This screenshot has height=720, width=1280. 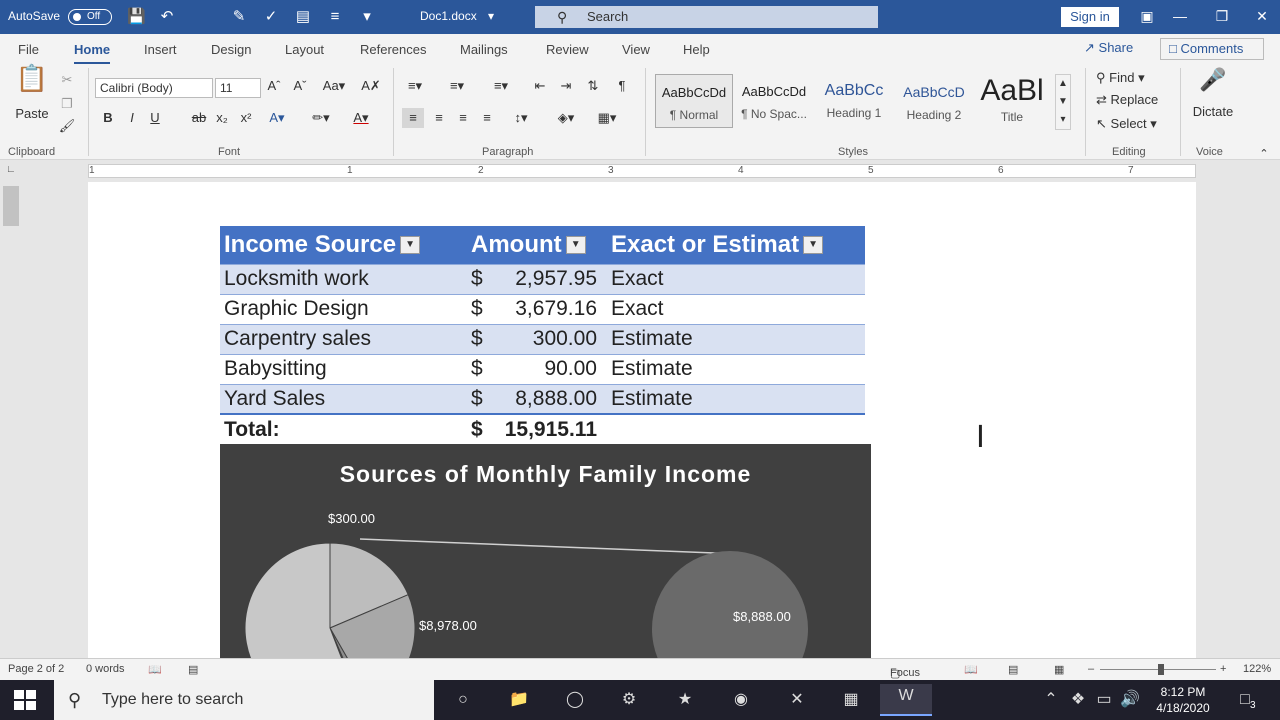 I want to click on cell-amount: 300.00, so click(x=547, y=339).